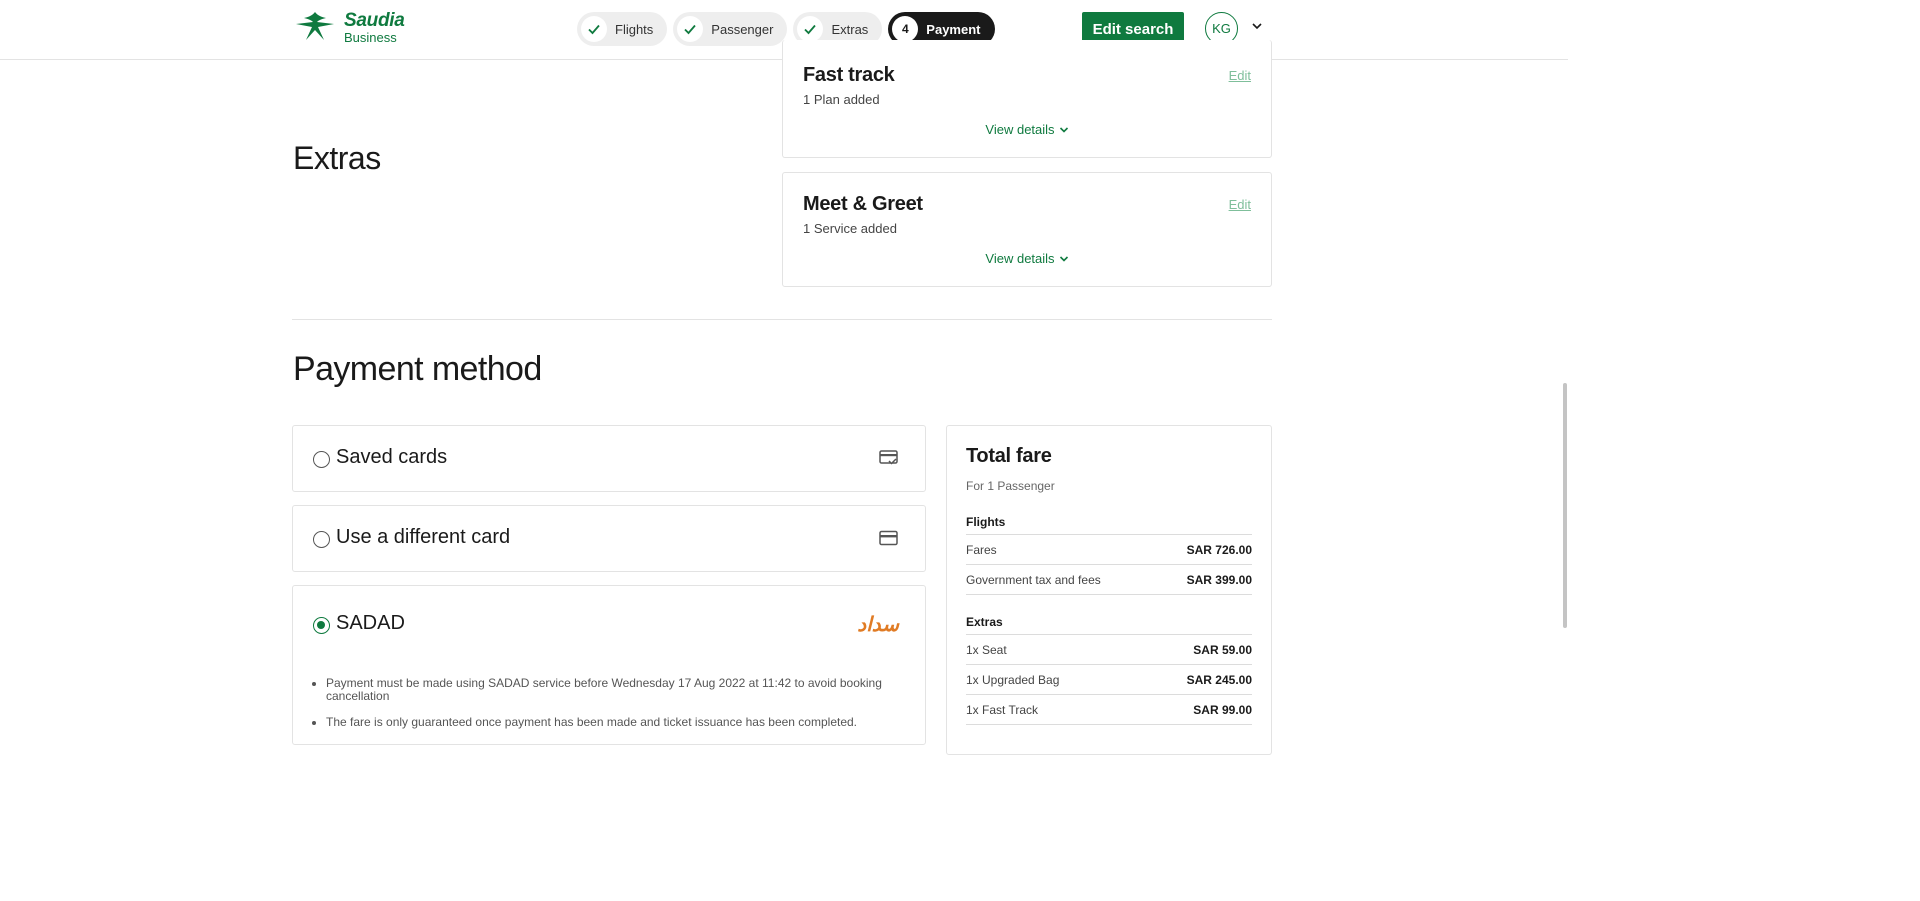 Image resolution: width=1920 pixels, height=901 pixels. I want to click on step-flights: Flights, so click(622, 29).